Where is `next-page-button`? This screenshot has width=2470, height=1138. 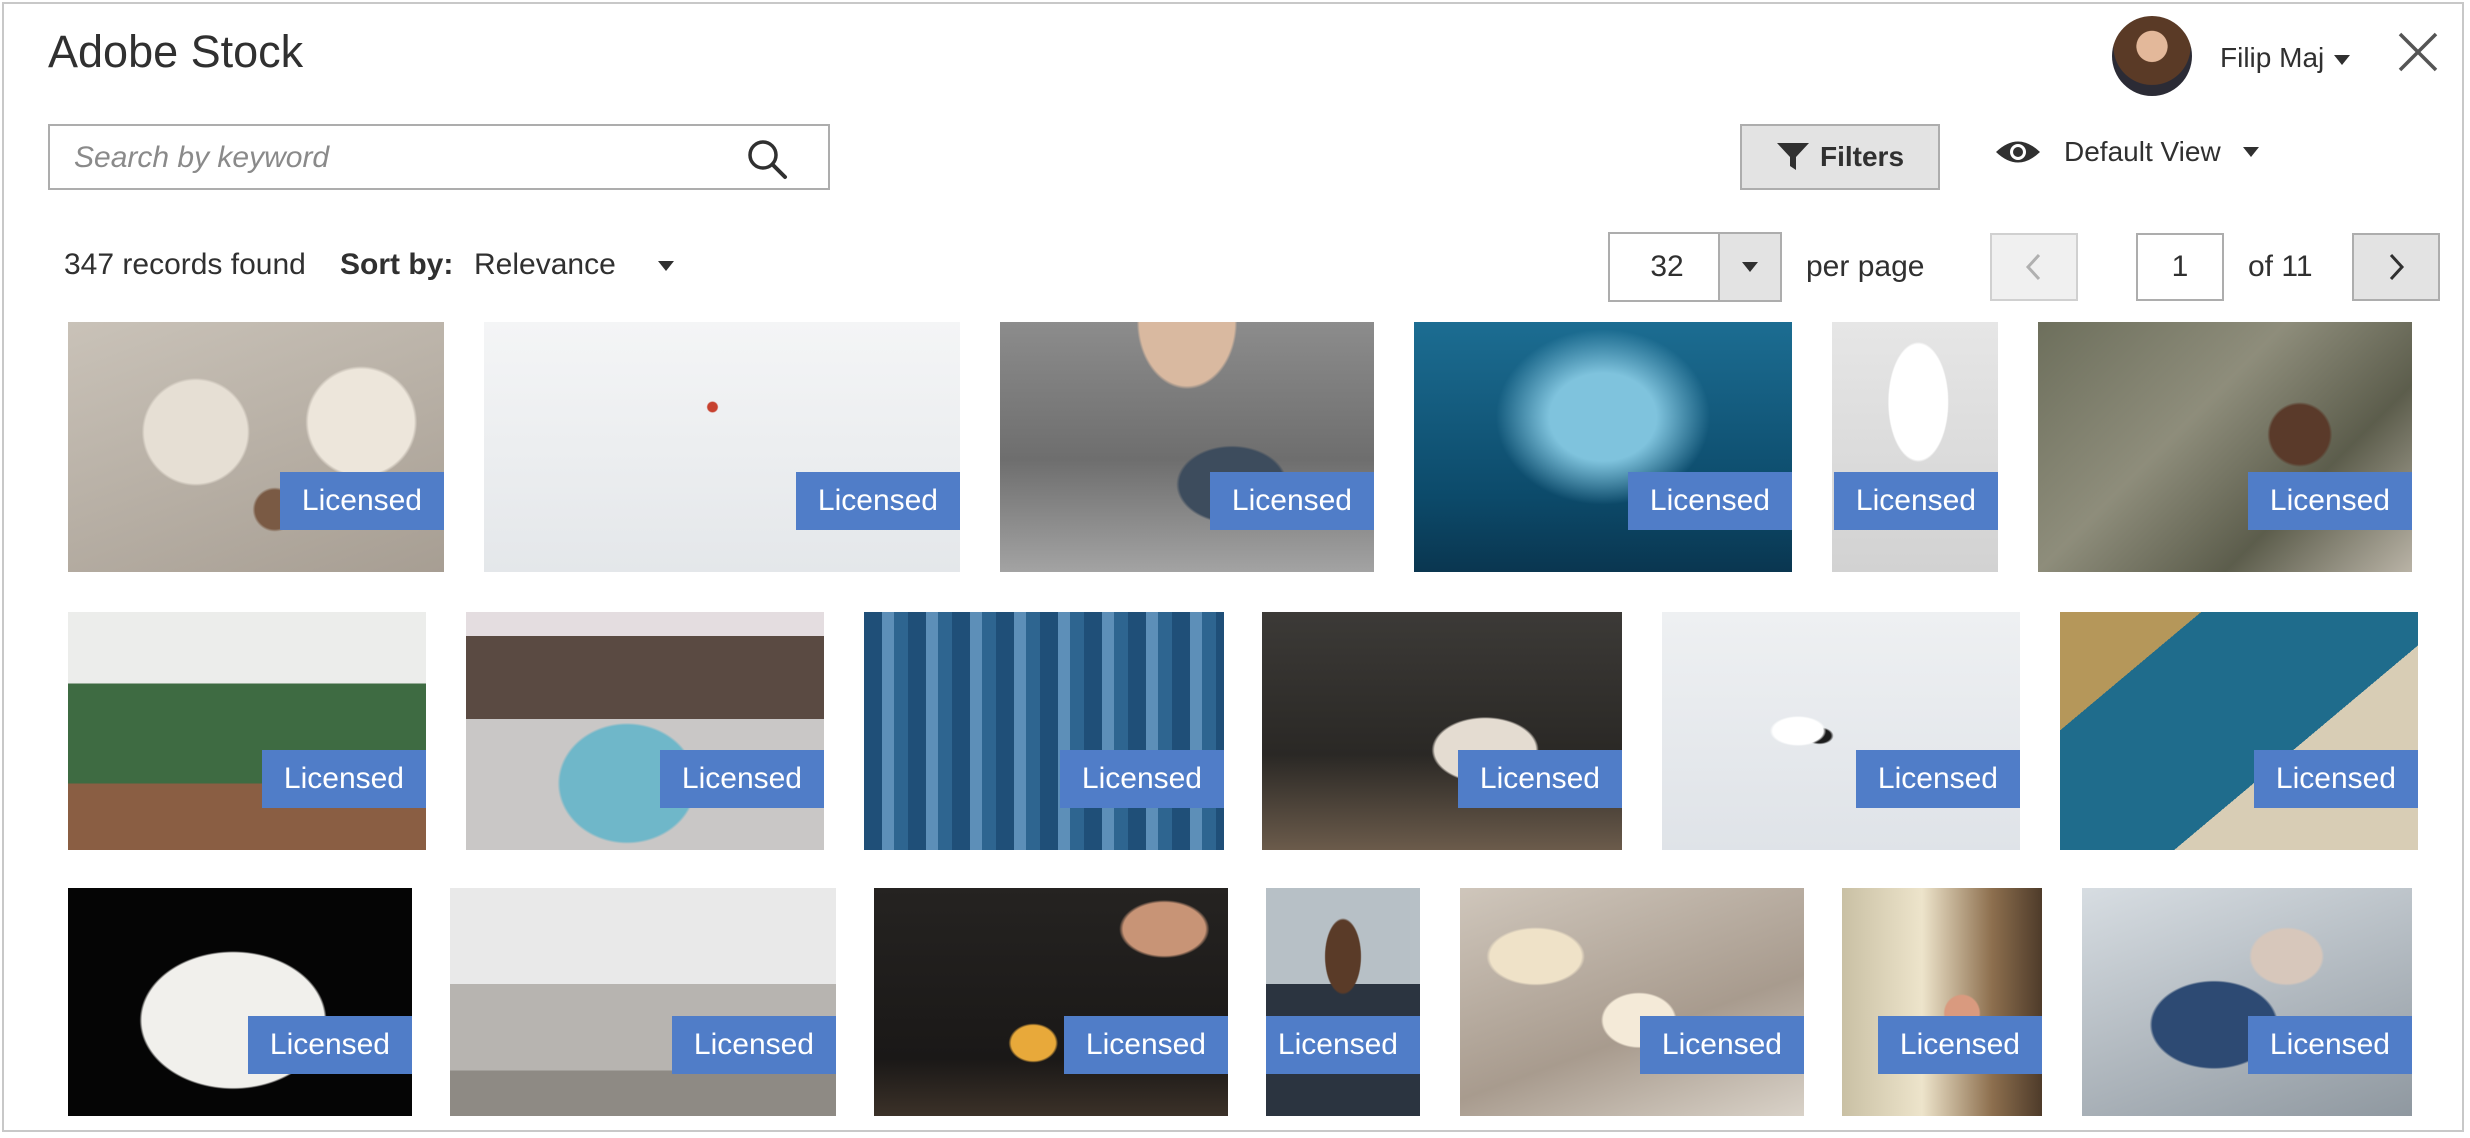 next-page-button is located at coordinates (2396, 267).